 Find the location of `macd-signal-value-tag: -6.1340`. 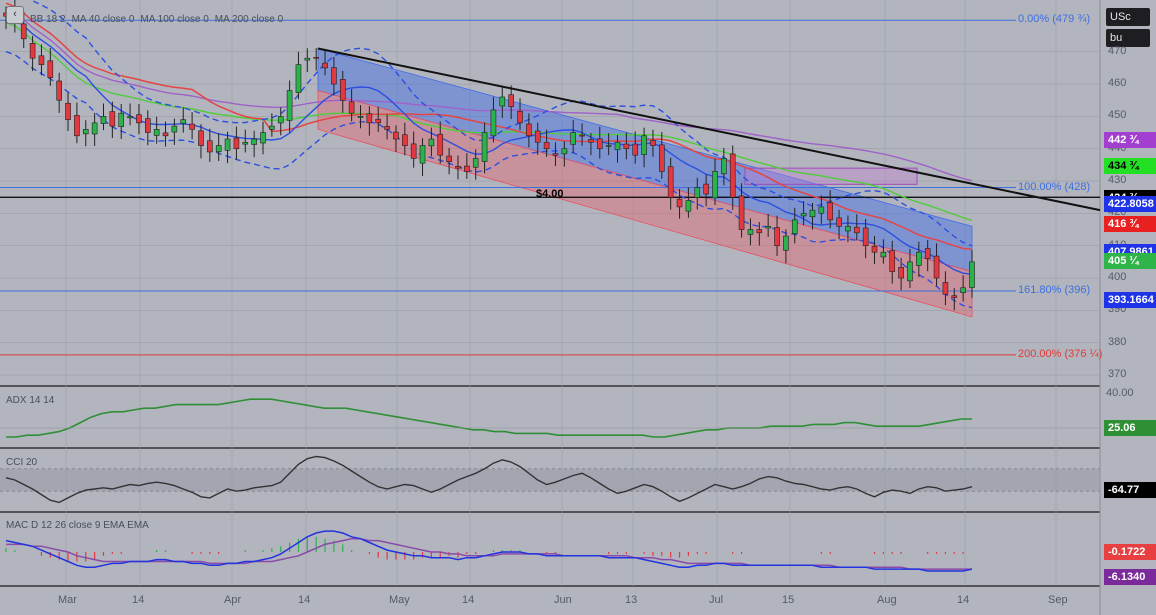

macd-signal-value-tag: -6.1340 is located at coordinates (1130, 577).